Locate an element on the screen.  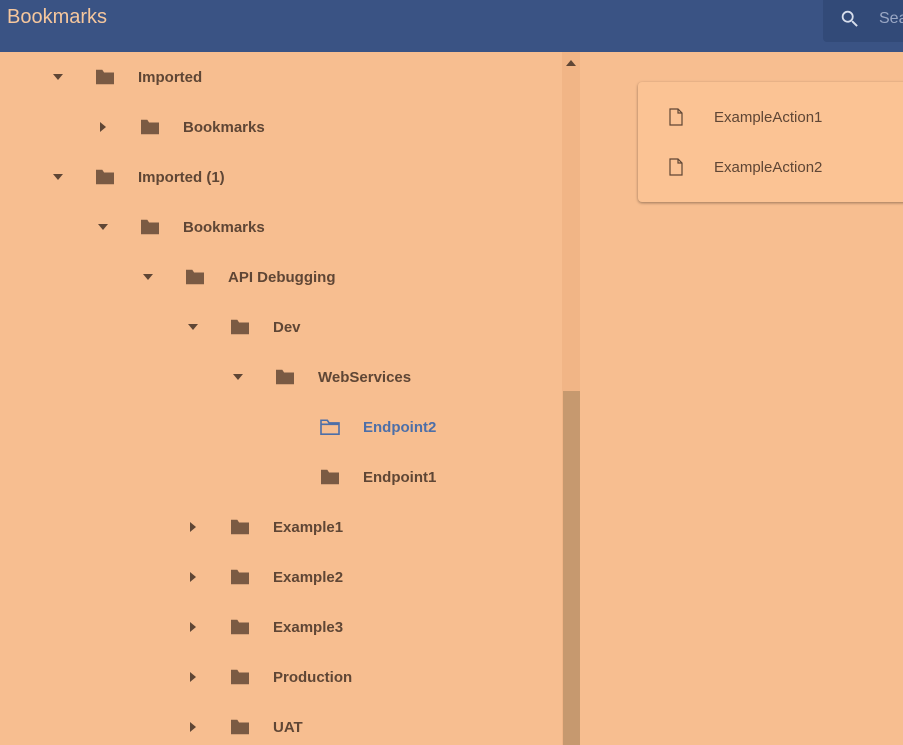
tree-item: Example2 is located at coordinates (265, 577).